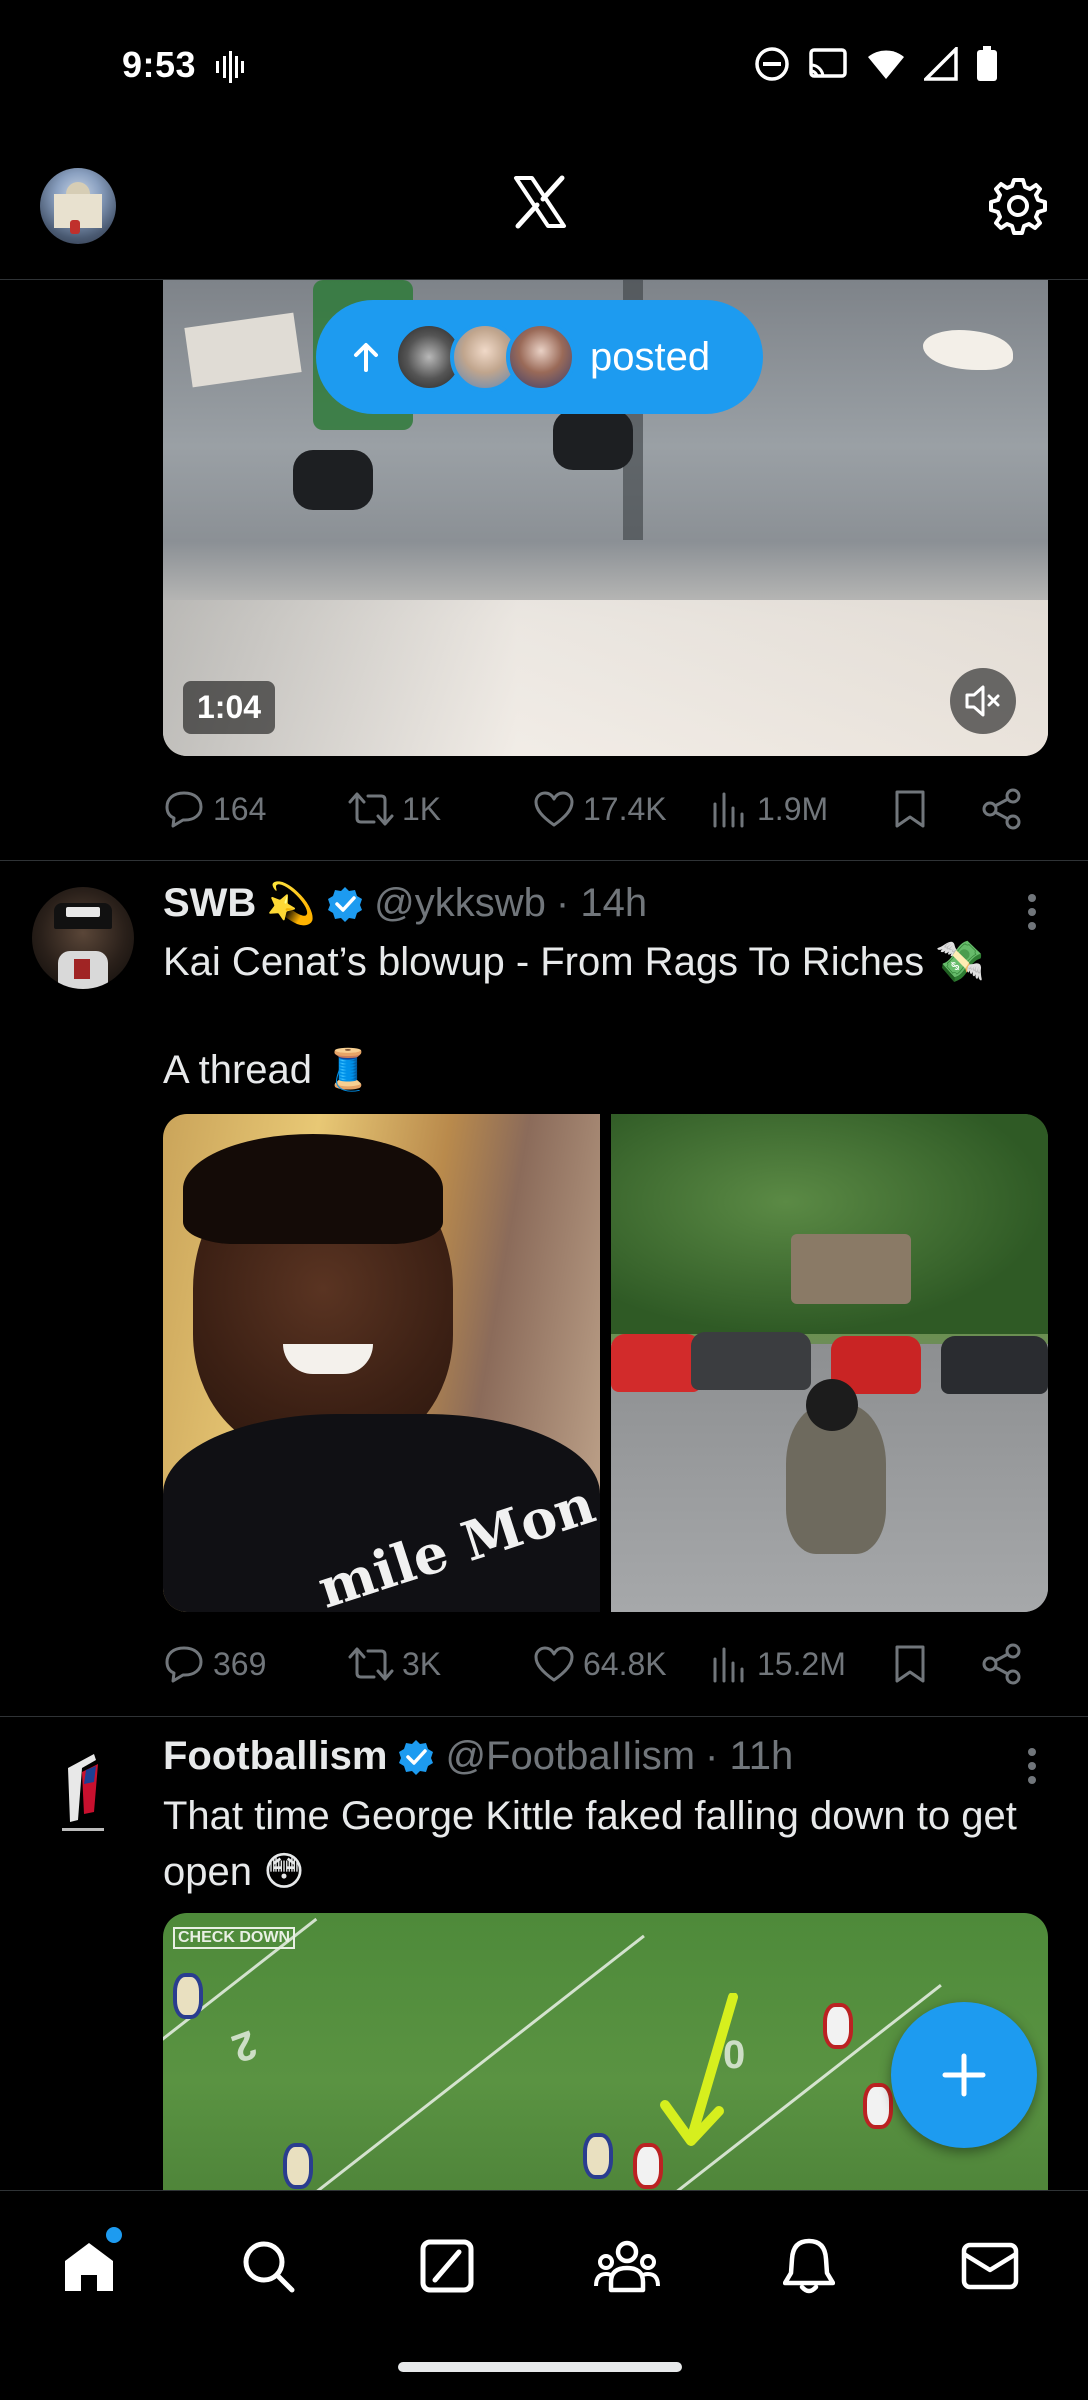 This screenshot has width=1088, height=2400. What do you see at coordinates (234, 1938) in the screenshot?
I see `media-watermark: CHECK DOWN` at bounding box center [234, 1938].